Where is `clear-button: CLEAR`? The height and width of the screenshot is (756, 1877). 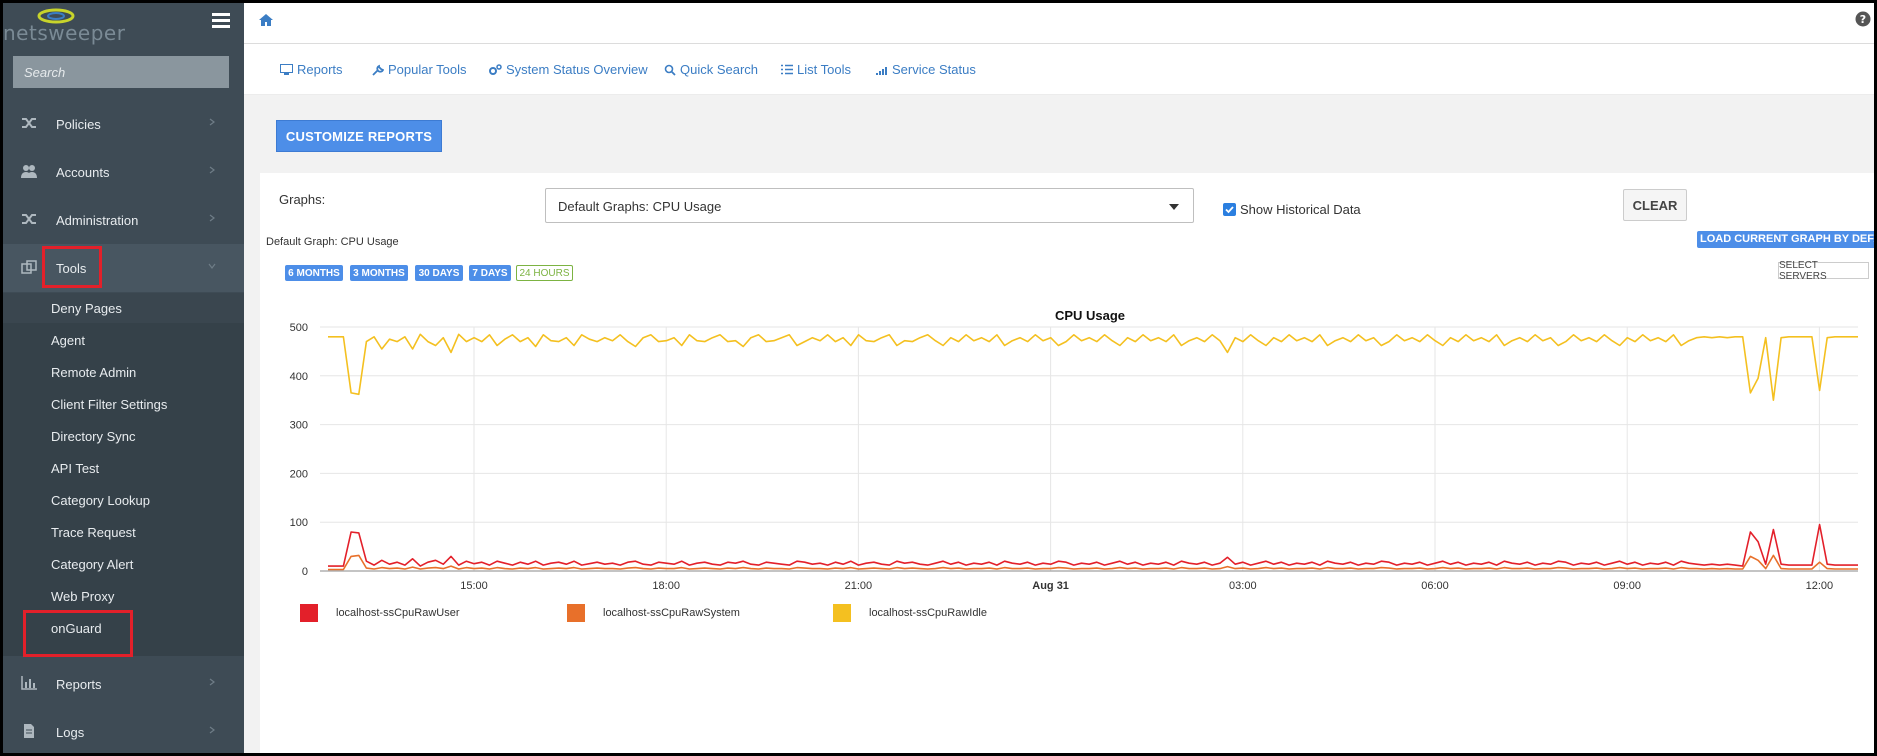
clear-button: CLEAR is located at coordinates (1655, 205).